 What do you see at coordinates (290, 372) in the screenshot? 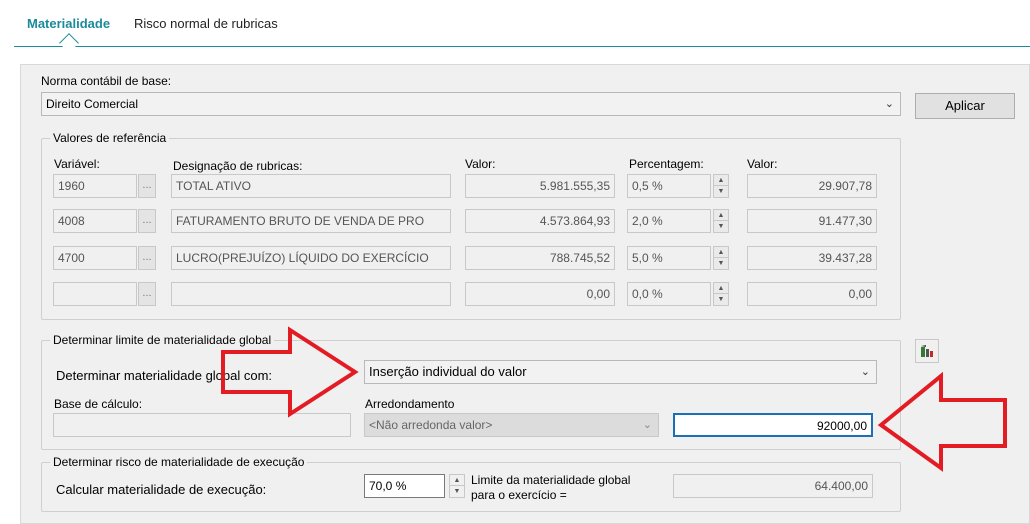
I see `annotation-arrow-right-icon` at bounding box center [290, 372].